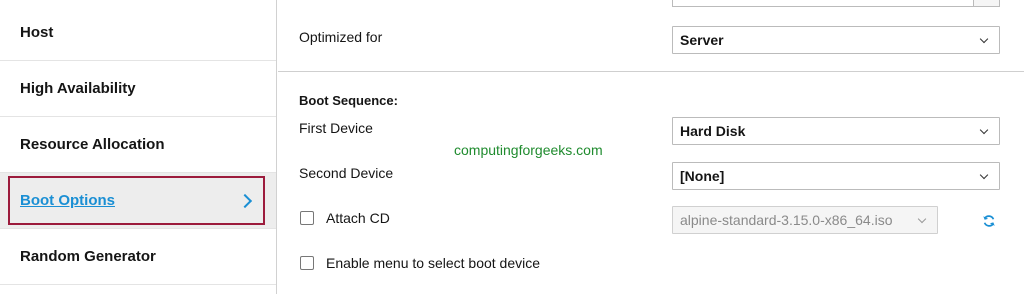 This screenshot has height=294, width=1024. Describe the element at coordinates (836, 40) in the screenshot. I see `optimized-for-select: Server` at that location.